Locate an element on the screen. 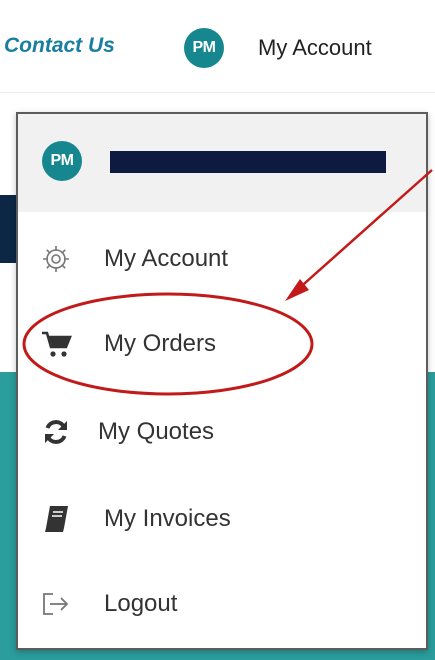 This screenshot has width=435, height=660. menu-item-my-account: My Account is located at coordinates (222, 259).